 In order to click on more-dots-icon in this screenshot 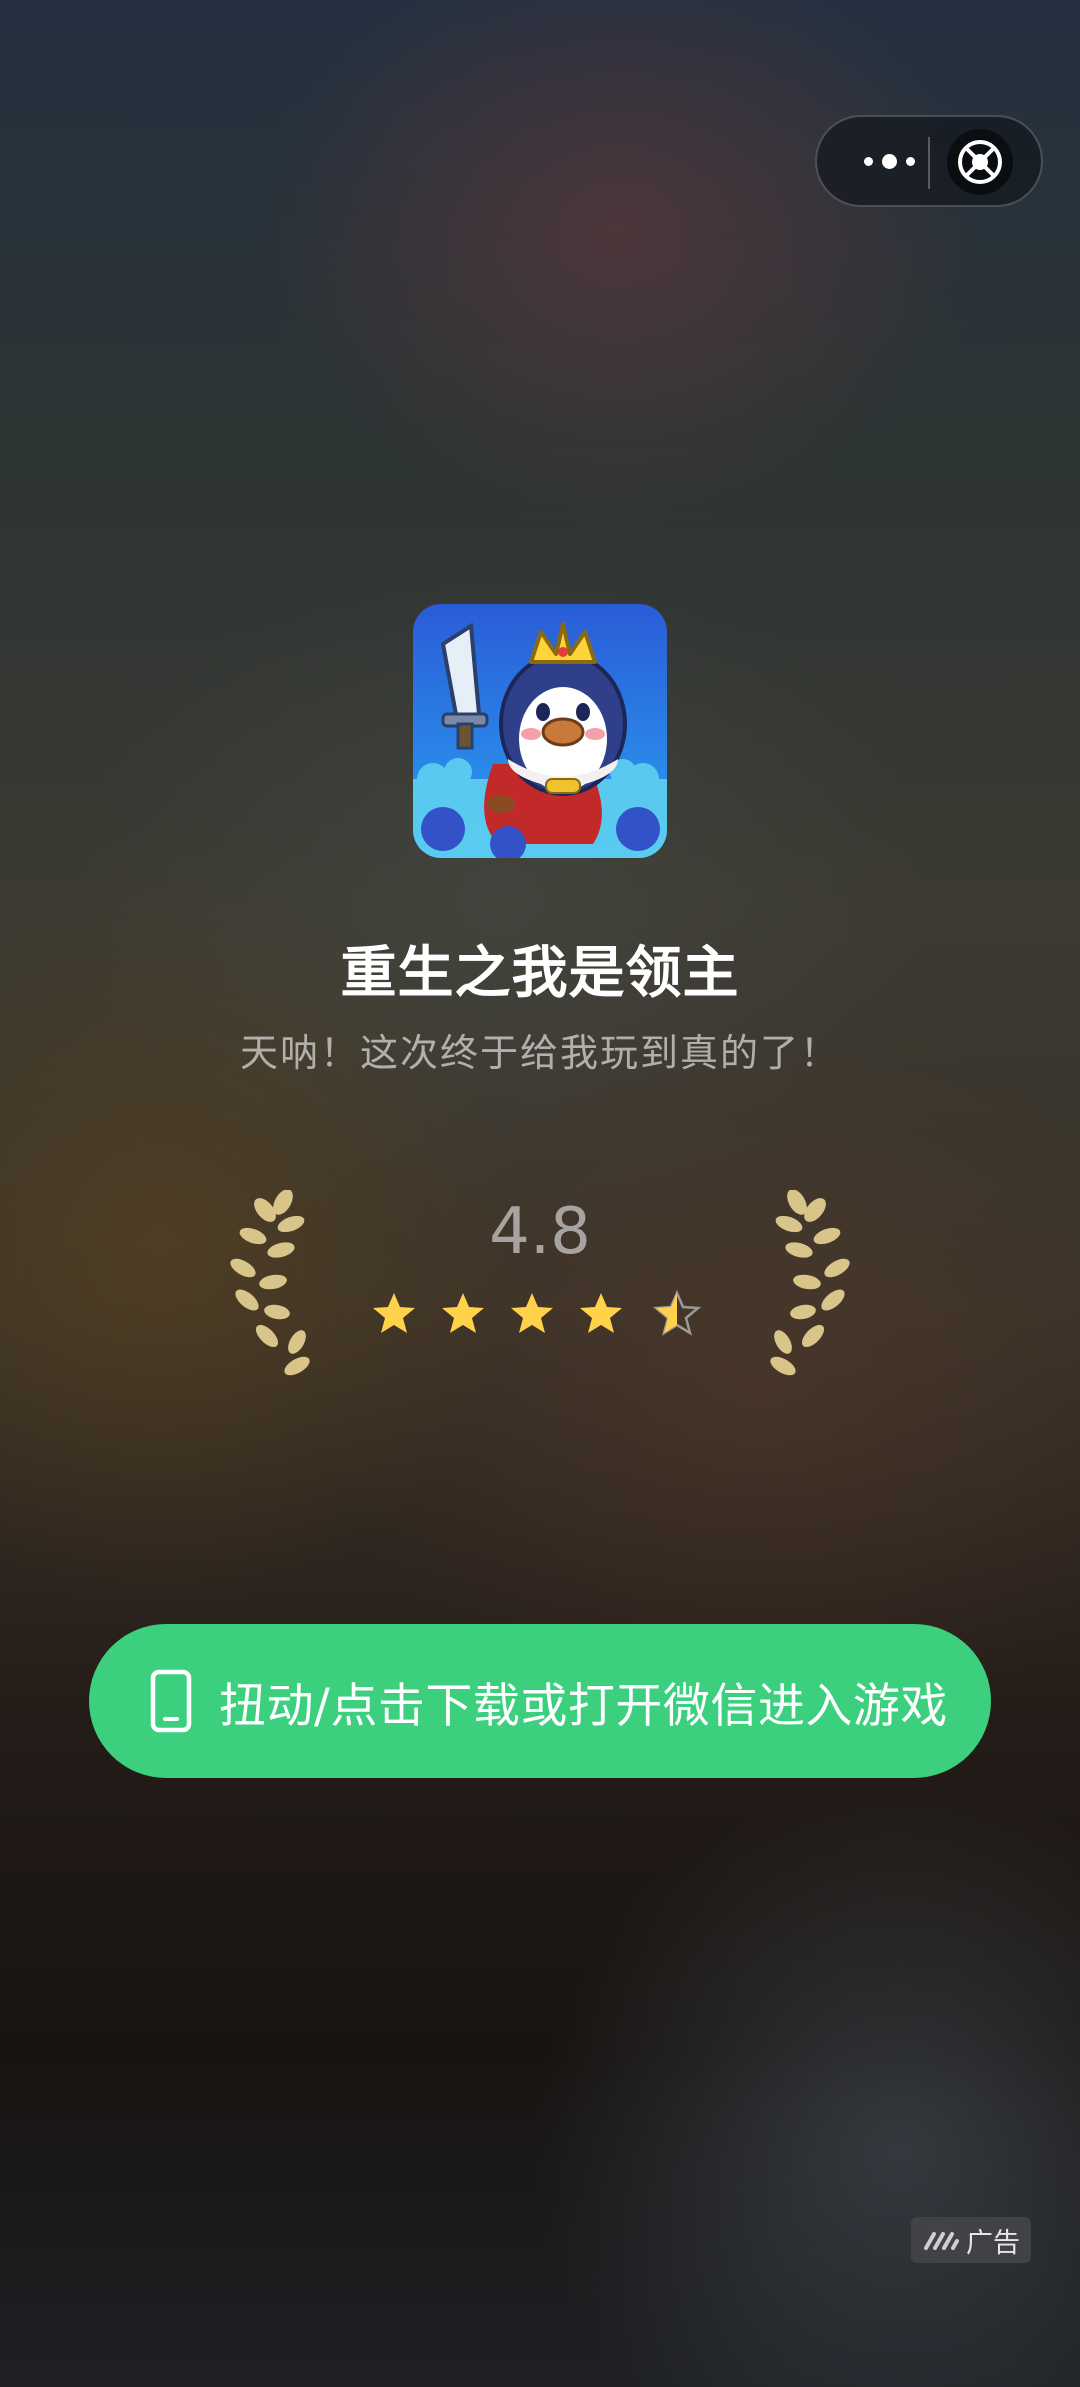, I will do `click(868, 161)`.